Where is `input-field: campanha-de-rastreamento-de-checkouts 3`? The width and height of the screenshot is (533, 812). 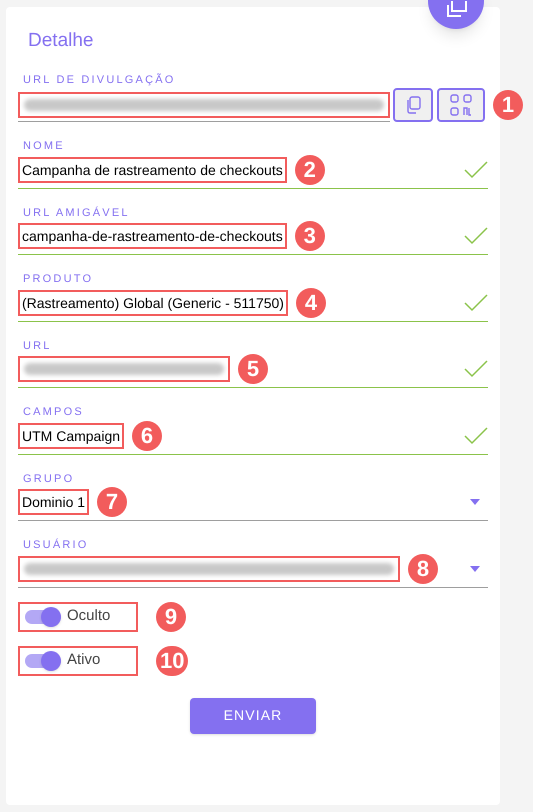
input-field: campanha-de-rastreamento-de-checkouts 3 is located at coordinates (253, 238).